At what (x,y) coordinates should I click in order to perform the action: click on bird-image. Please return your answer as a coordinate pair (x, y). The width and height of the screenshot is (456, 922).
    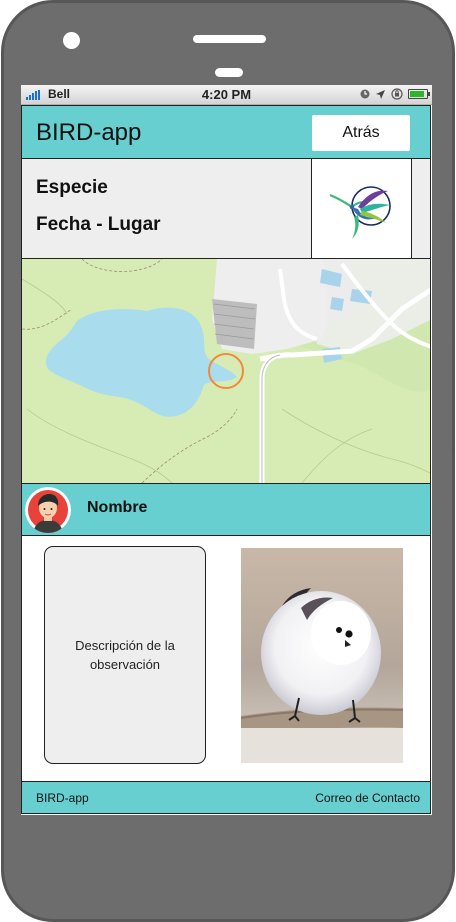
    Looking at the image, I should click on (322, 655).